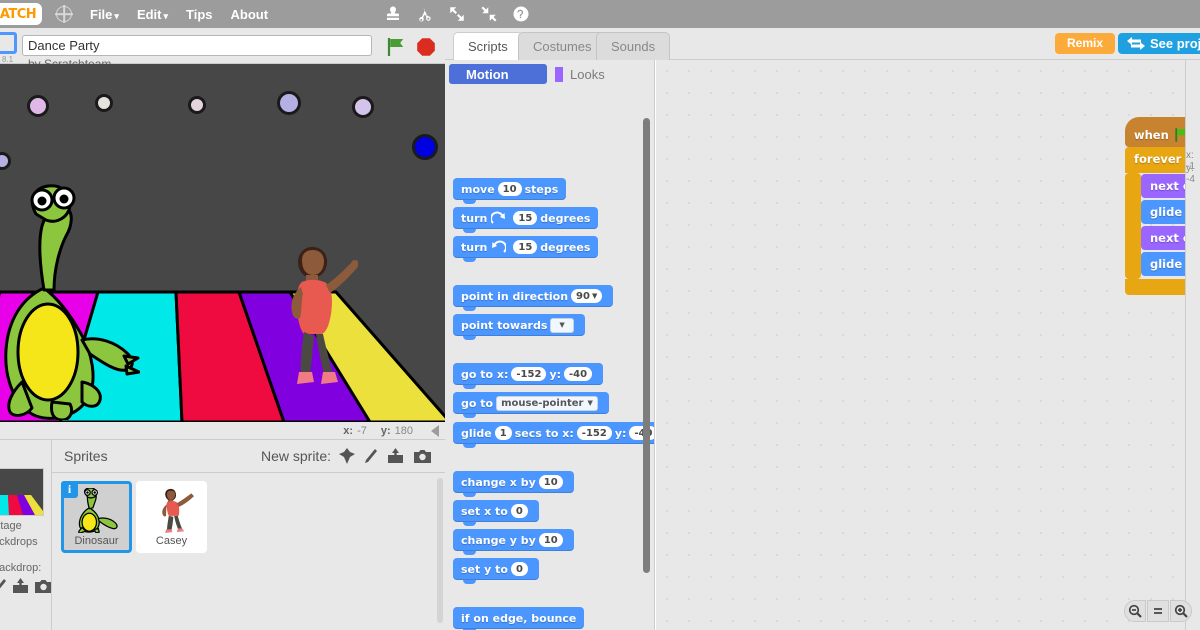 This screenshot has height=630, width=1200. What do you see at coordinates (1166, 264) in the screenshot?
I see `block-text: glide` at bounding box center [1166, 264].